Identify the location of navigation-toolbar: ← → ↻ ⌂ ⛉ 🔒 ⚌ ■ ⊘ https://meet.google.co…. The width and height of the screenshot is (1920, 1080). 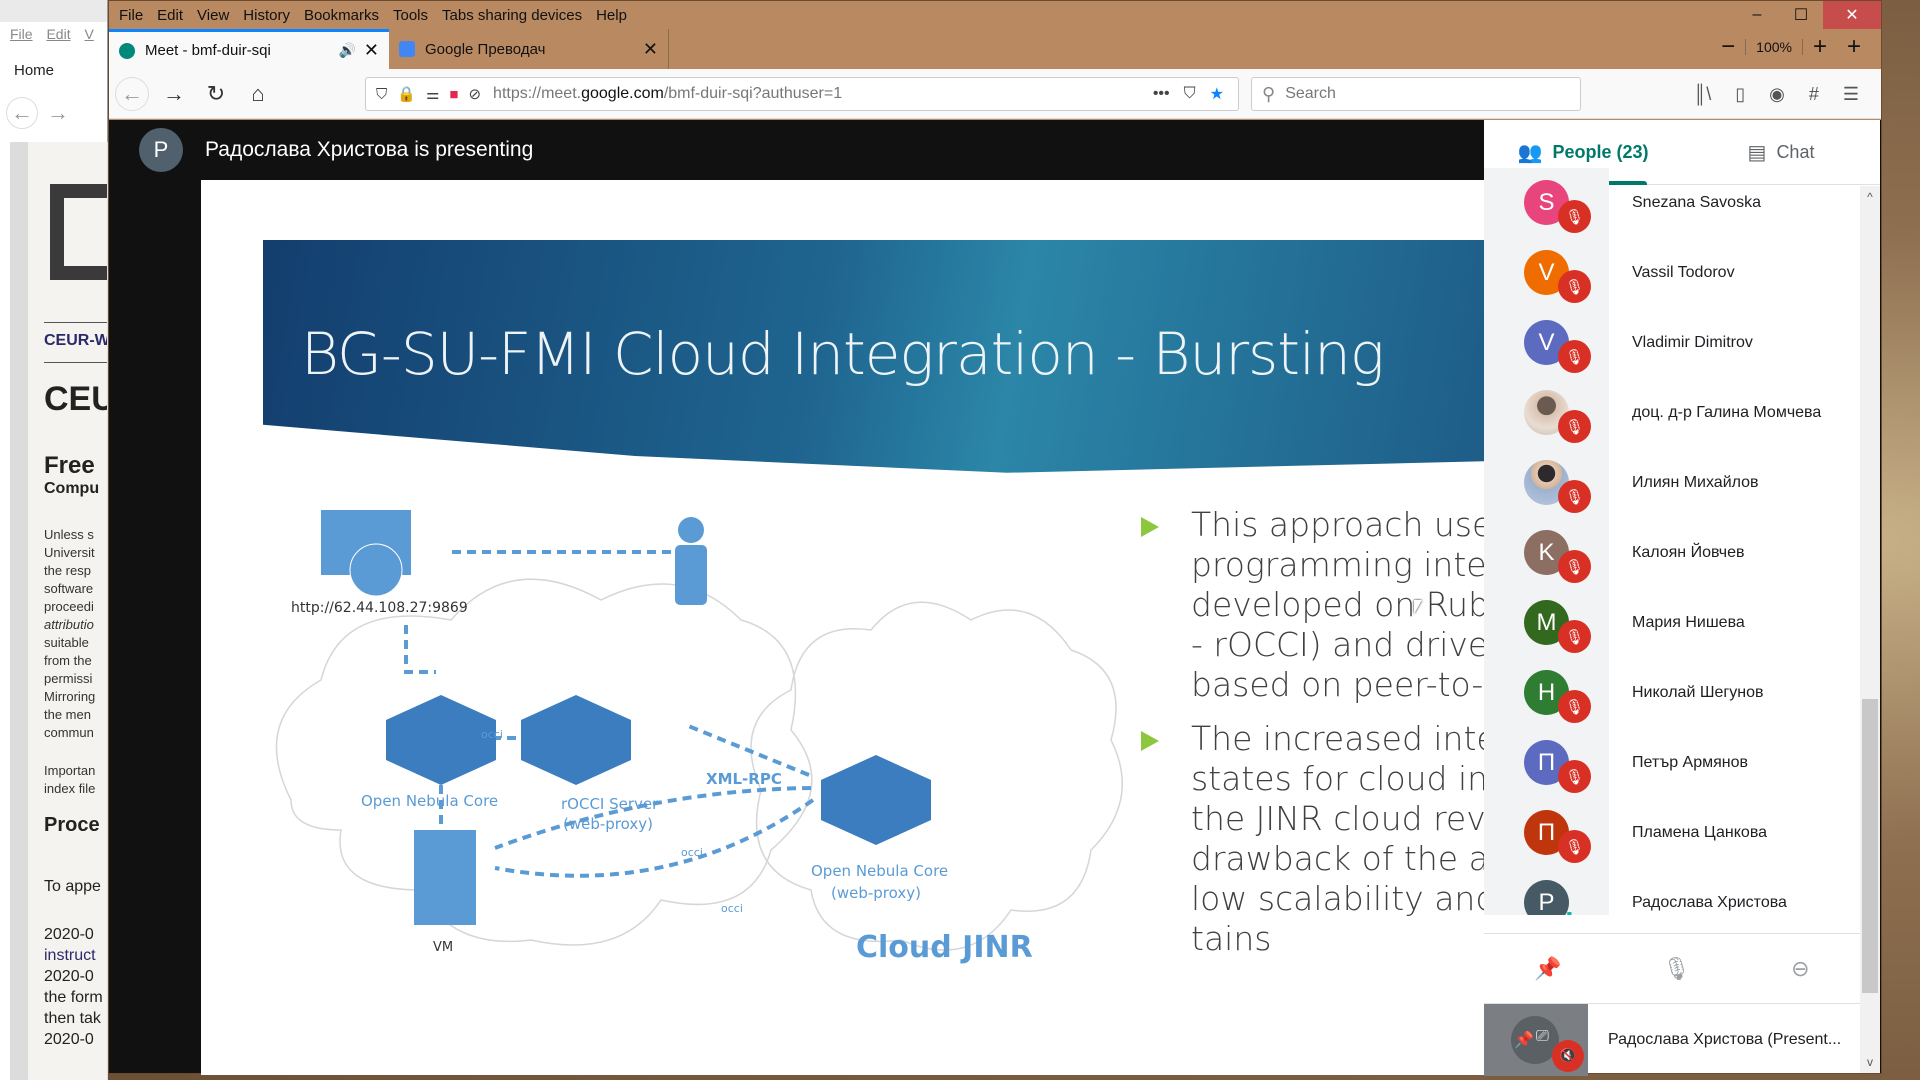
(995, 94).